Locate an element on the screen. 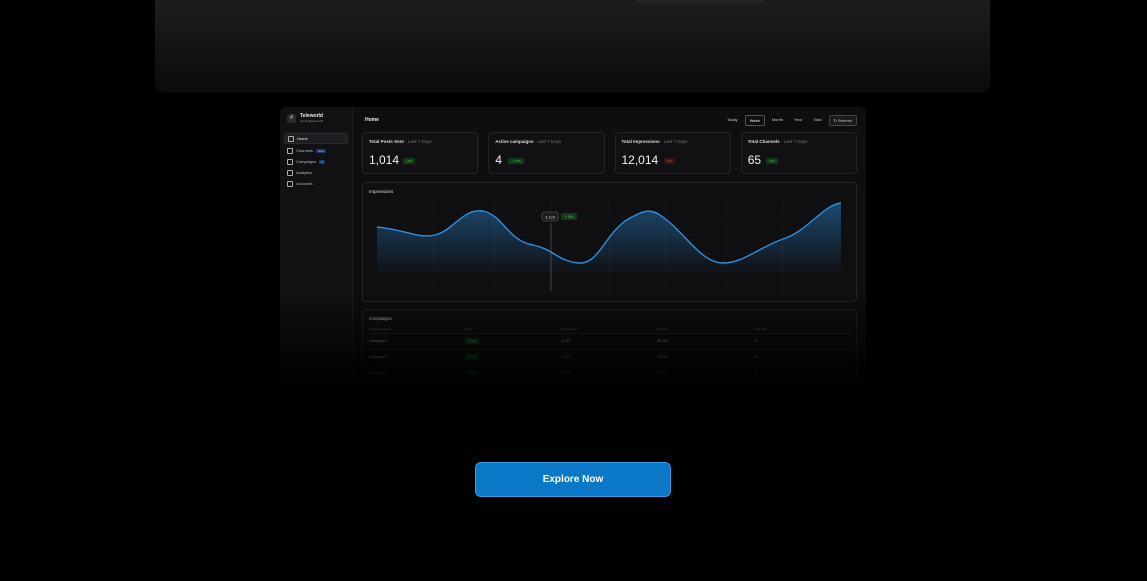 This screenshot has height=581, width=1147. sidebar-item-label: Accounts is located at coordinates (304, 183).